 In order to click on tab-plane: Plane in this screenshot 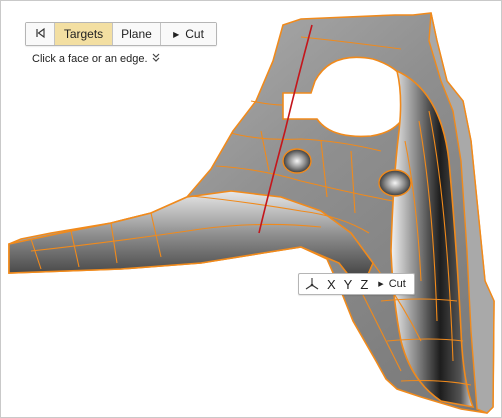, I will do `click(137, 34)`.